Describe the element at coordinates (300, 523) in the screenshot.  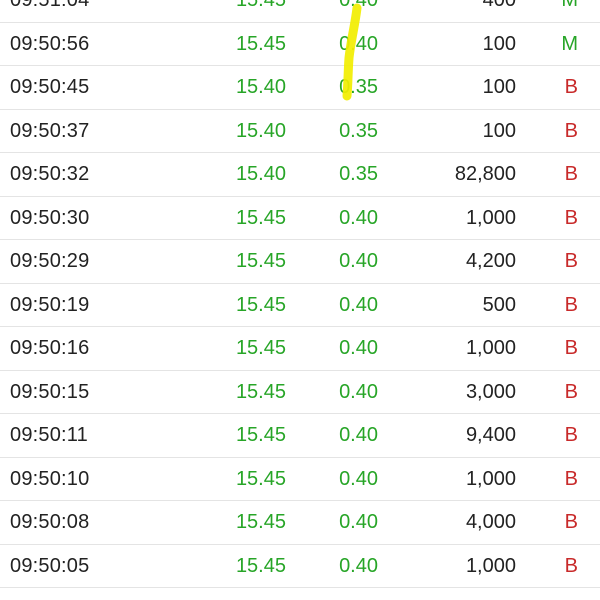
I see `trade-row: 09:50:08 15.45 0.40 4,000 B` at that location.